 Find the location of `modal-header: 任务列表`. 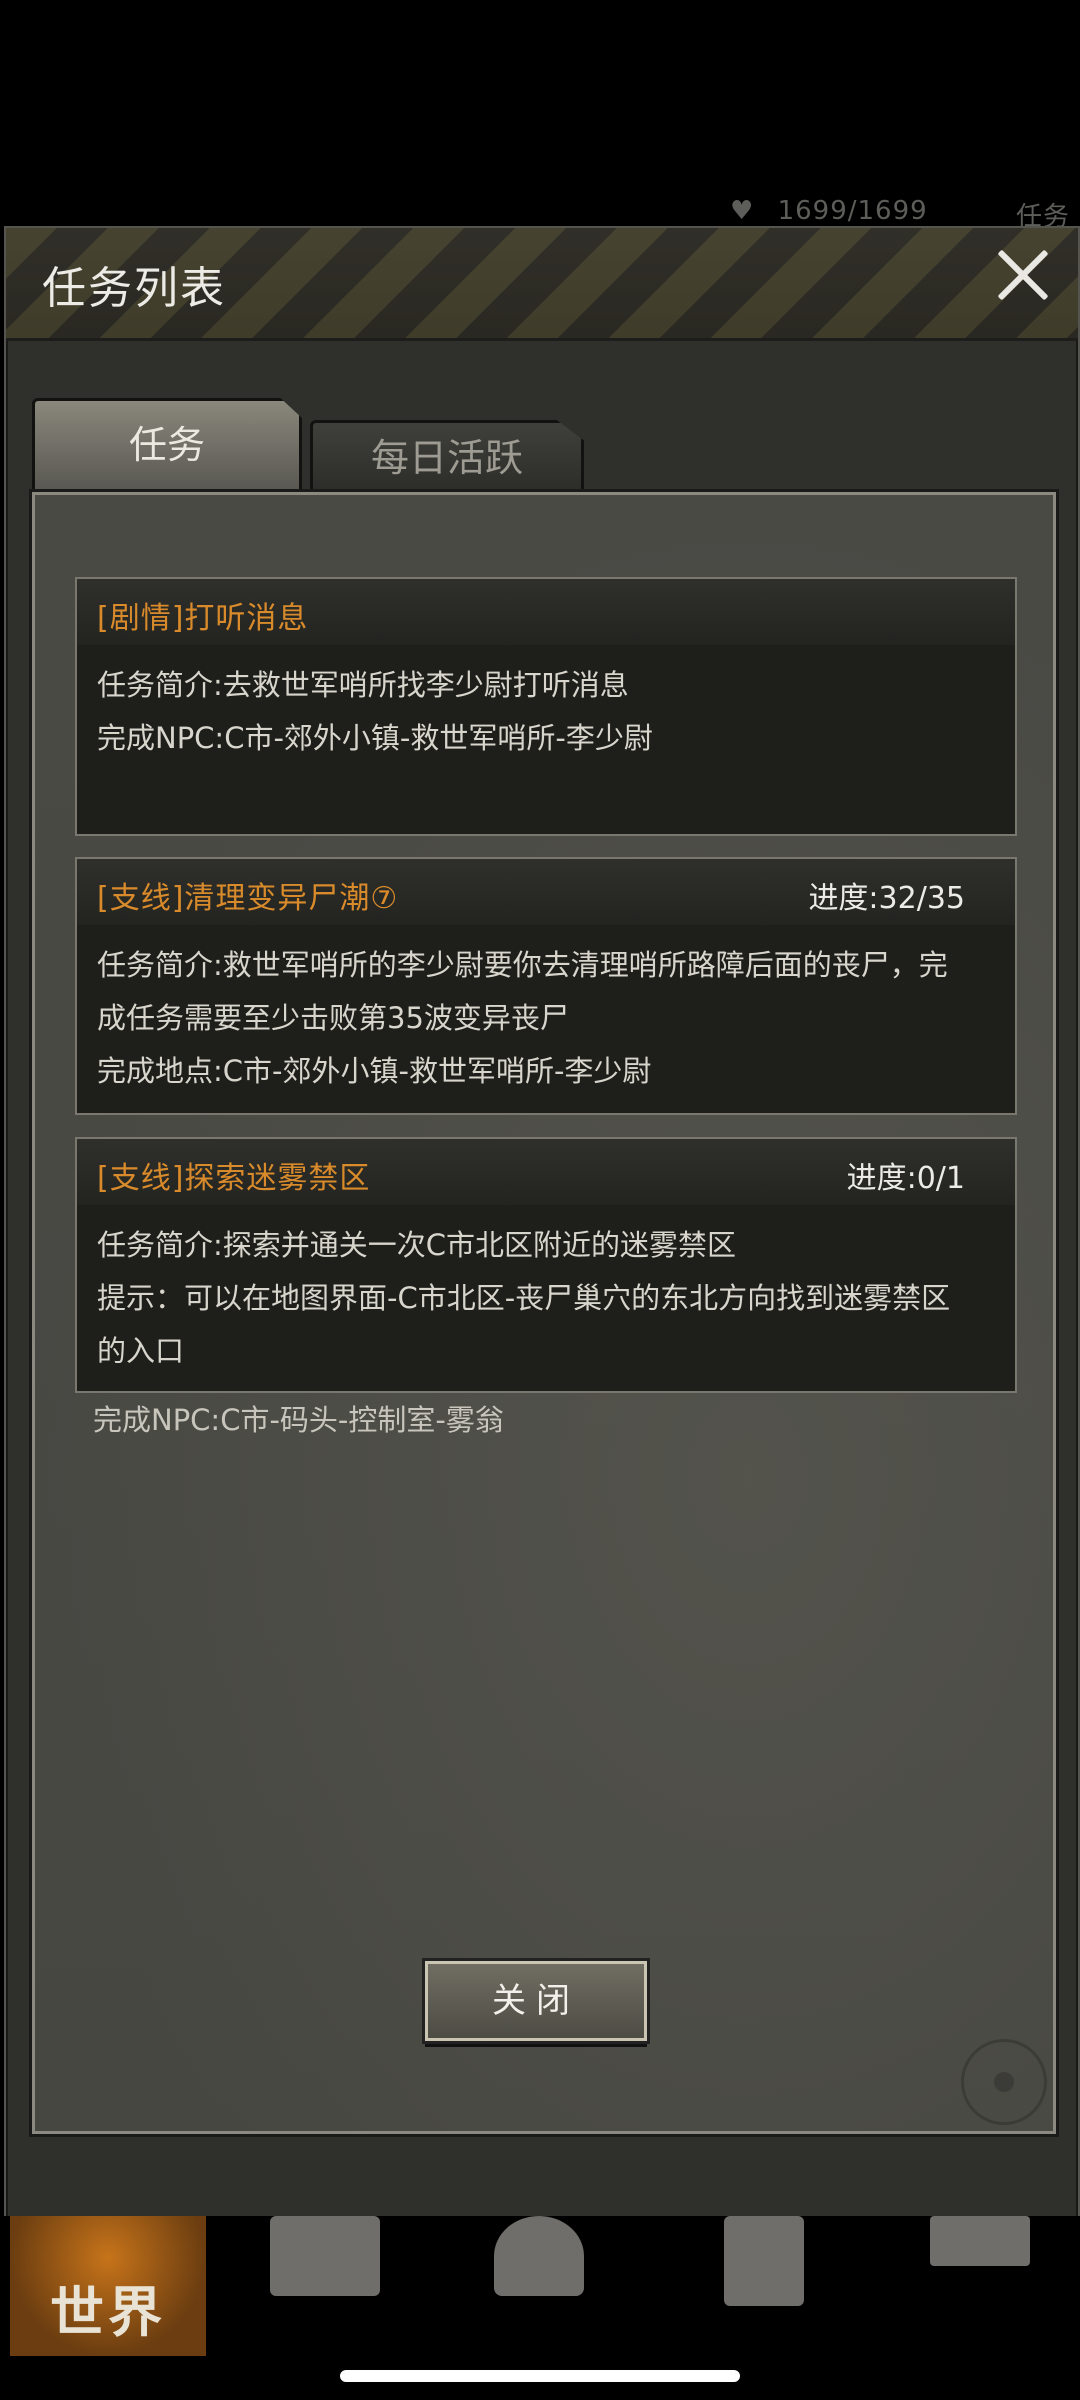

modal-header: 任务列表 is located at coordinates (542, 284).